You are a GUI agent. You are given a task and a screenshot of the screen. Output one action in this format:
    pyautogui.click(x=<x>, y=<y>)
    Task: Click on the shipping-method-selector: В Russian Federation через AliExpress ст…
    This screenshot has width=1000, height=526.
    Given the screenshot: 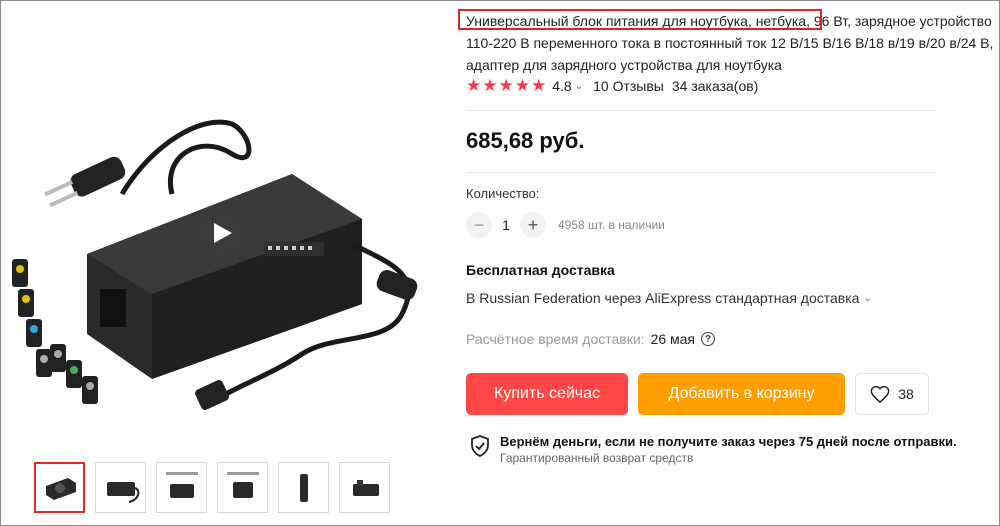 What is the action you would take?
    pyautogui.click(x=669, y=298)
    